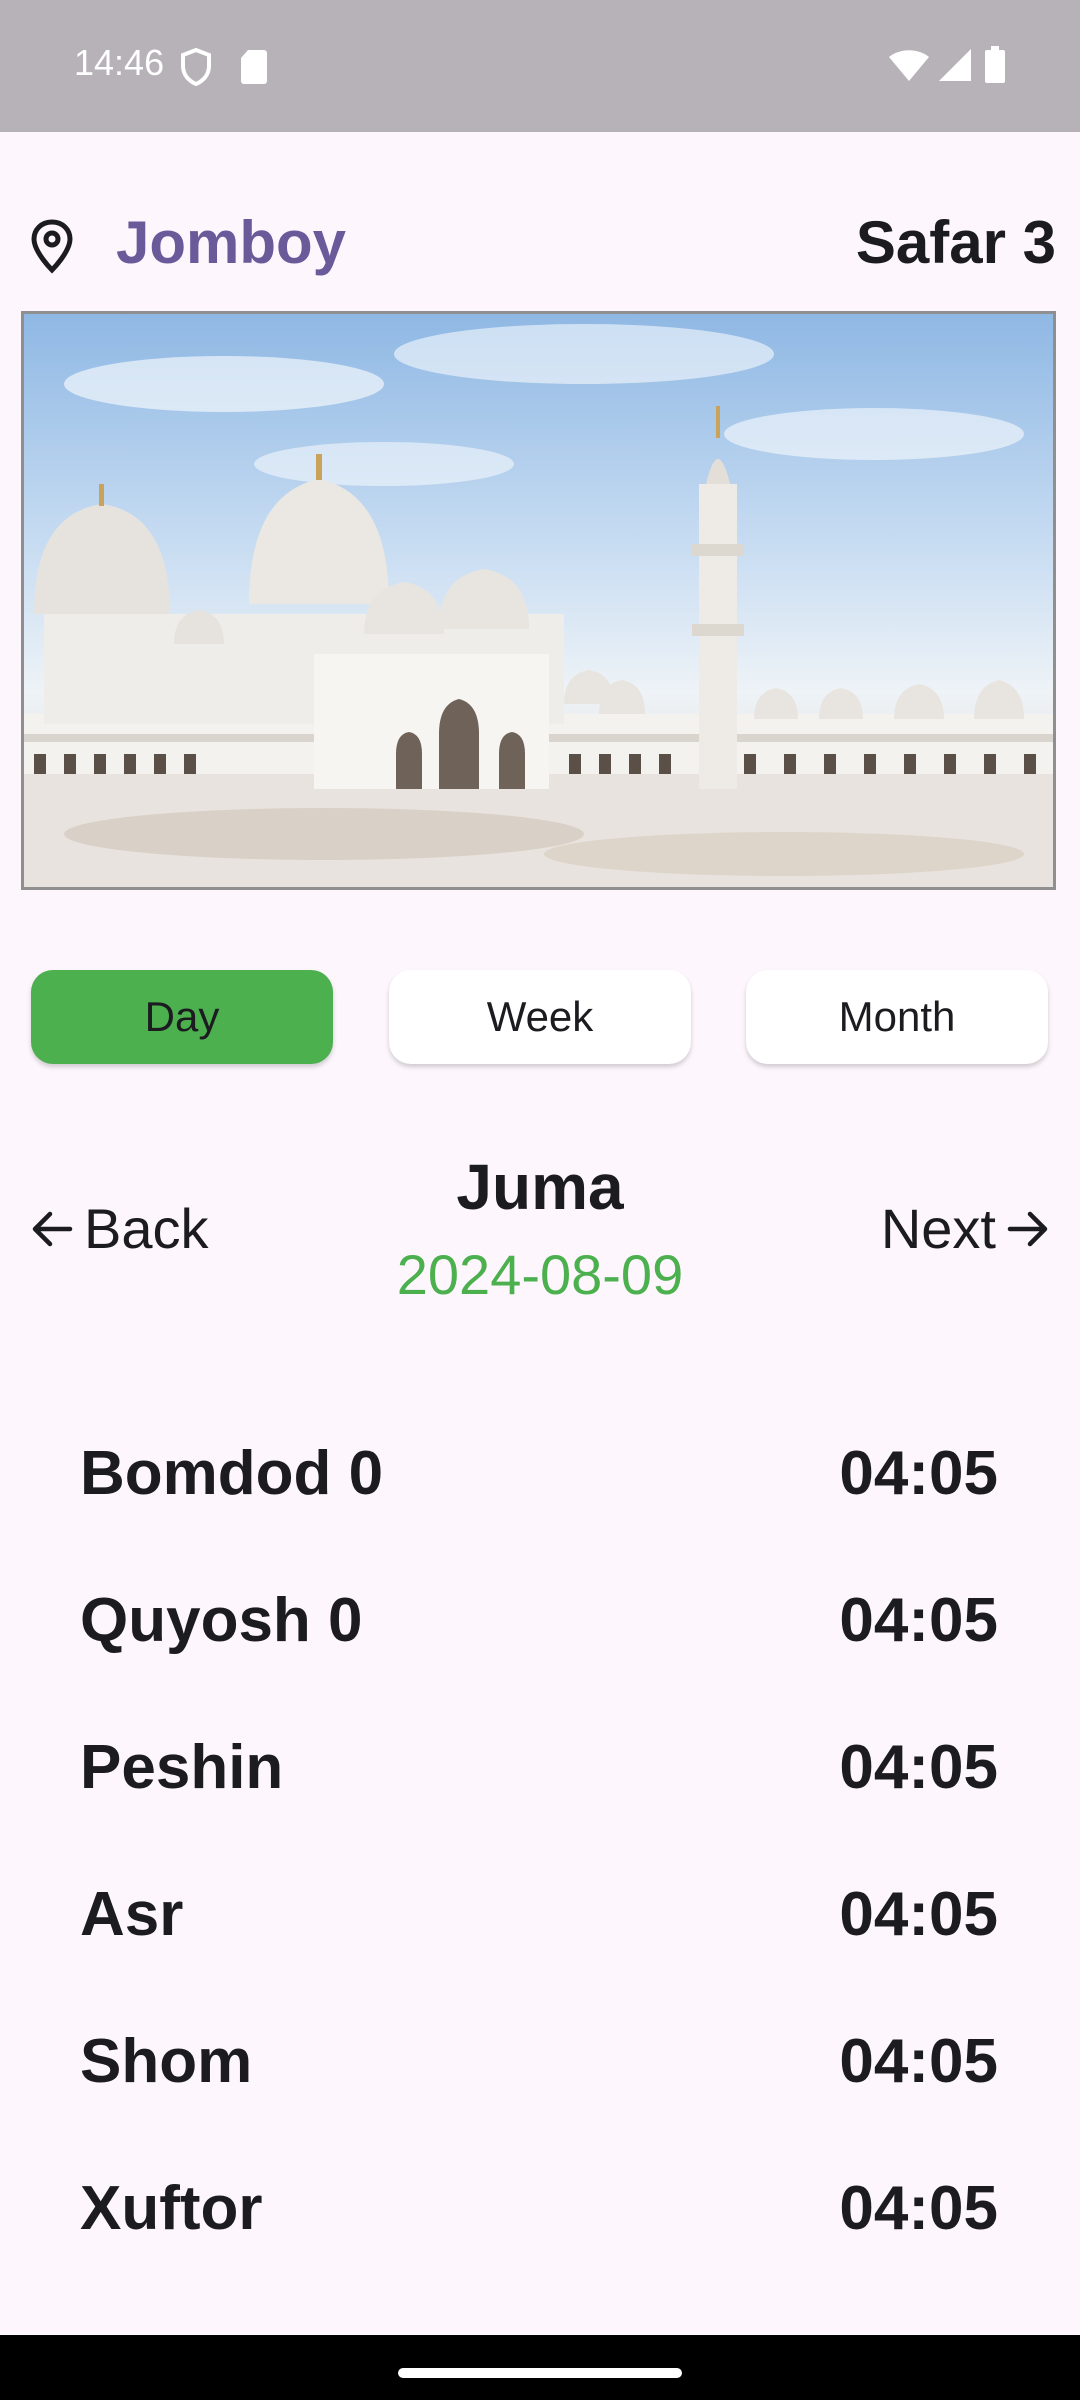 The image size is (1080, 2400). I want to click on battery-icon, so click(995, 64).